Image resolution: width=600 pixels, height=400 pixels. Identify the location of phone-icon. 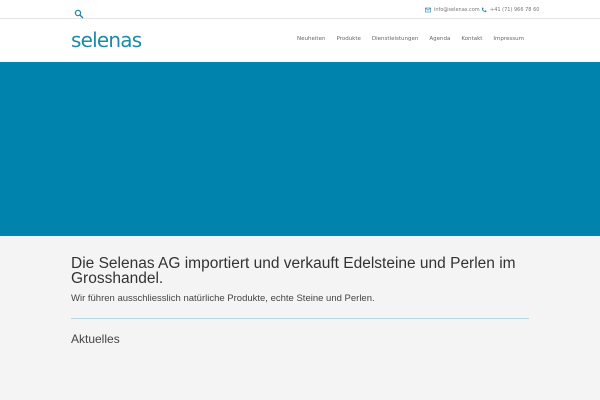
(484, 10).